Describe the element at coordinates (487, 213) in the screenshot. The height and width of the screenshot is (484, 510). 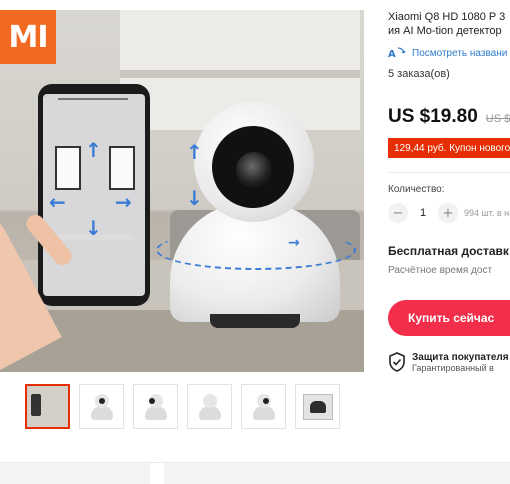
I see `stock-count: 994 шт. в нал` at that location.